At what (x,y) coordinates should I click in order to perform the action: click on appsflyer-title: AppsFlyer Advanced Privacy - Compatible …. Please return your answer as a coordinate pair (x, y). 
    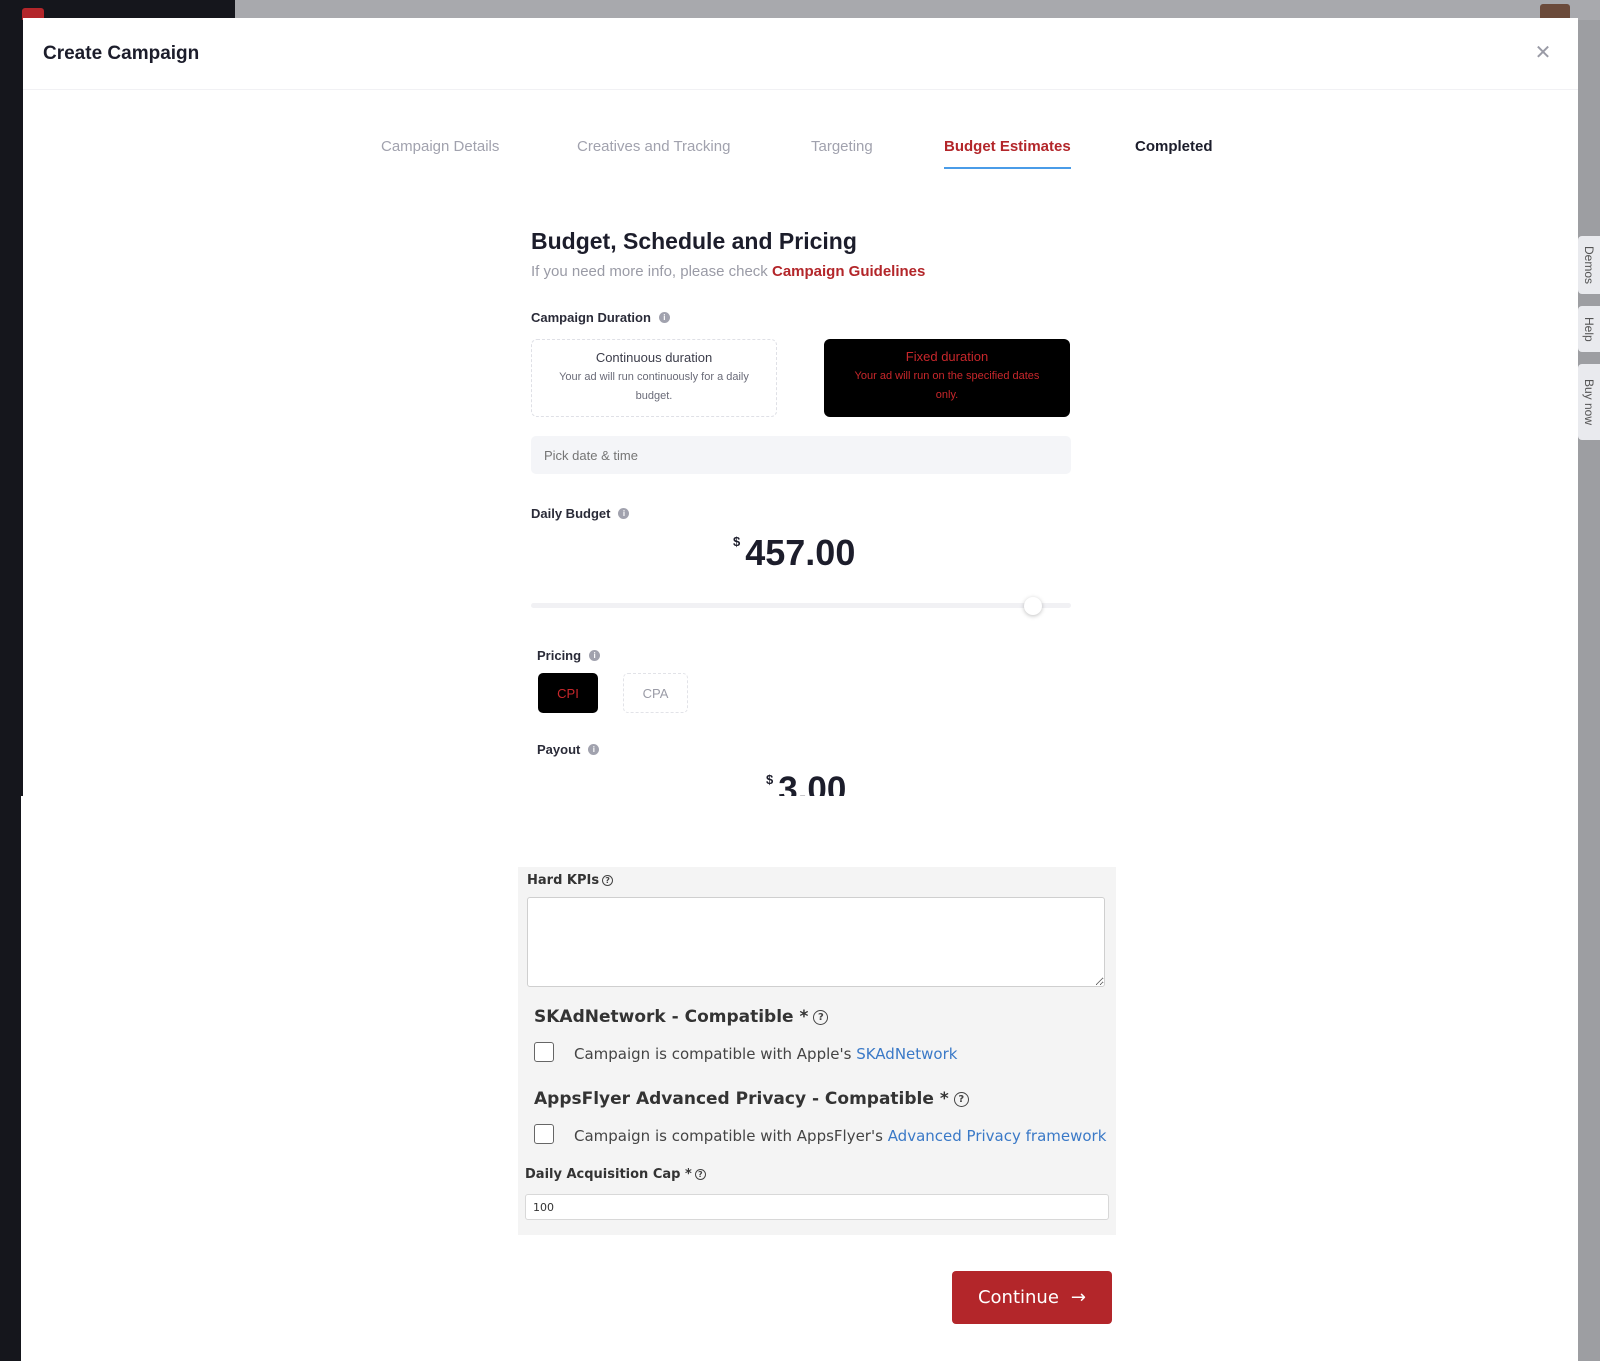
    Looking at the image, I should click on (741, 1099).